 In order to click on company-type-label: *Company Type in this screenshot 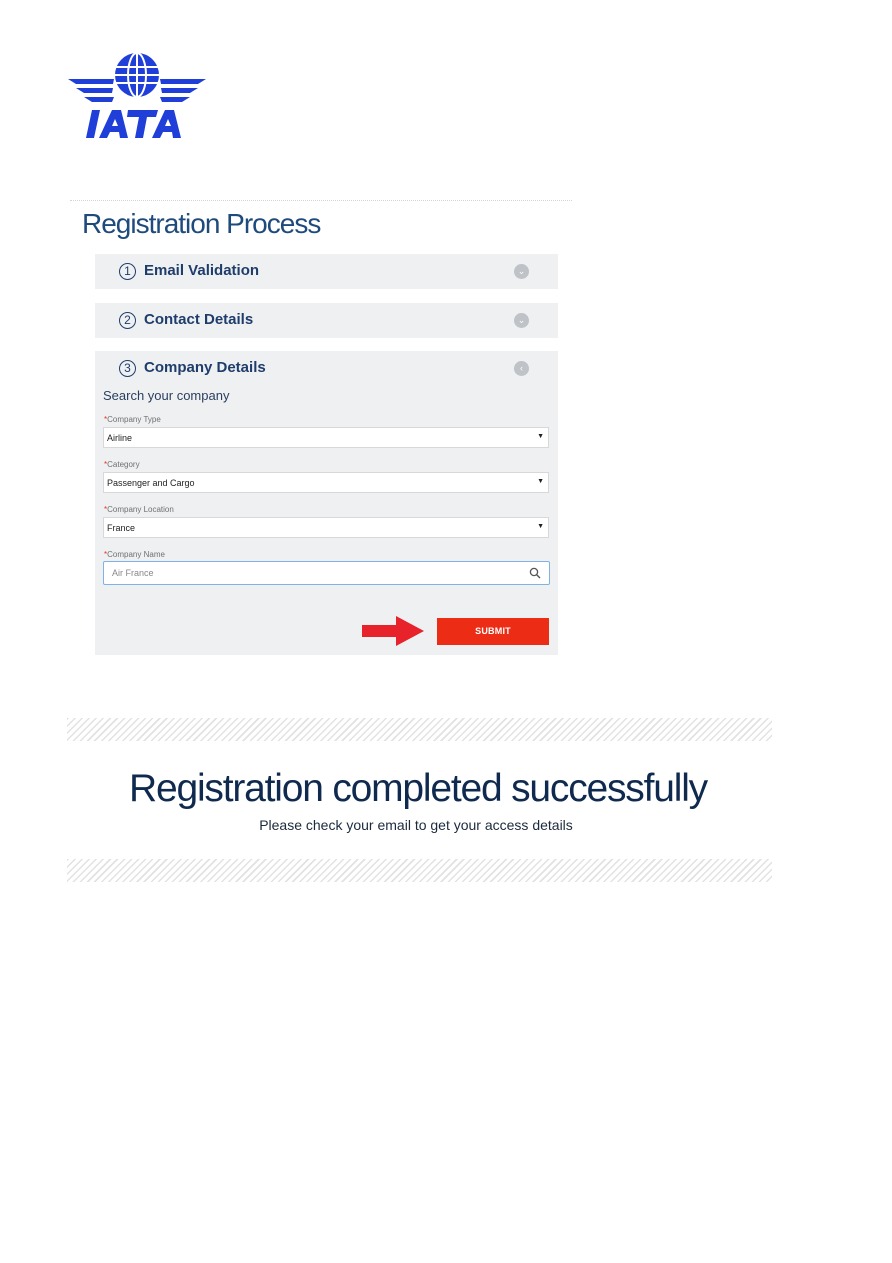, I will do `click(132, 419)`.